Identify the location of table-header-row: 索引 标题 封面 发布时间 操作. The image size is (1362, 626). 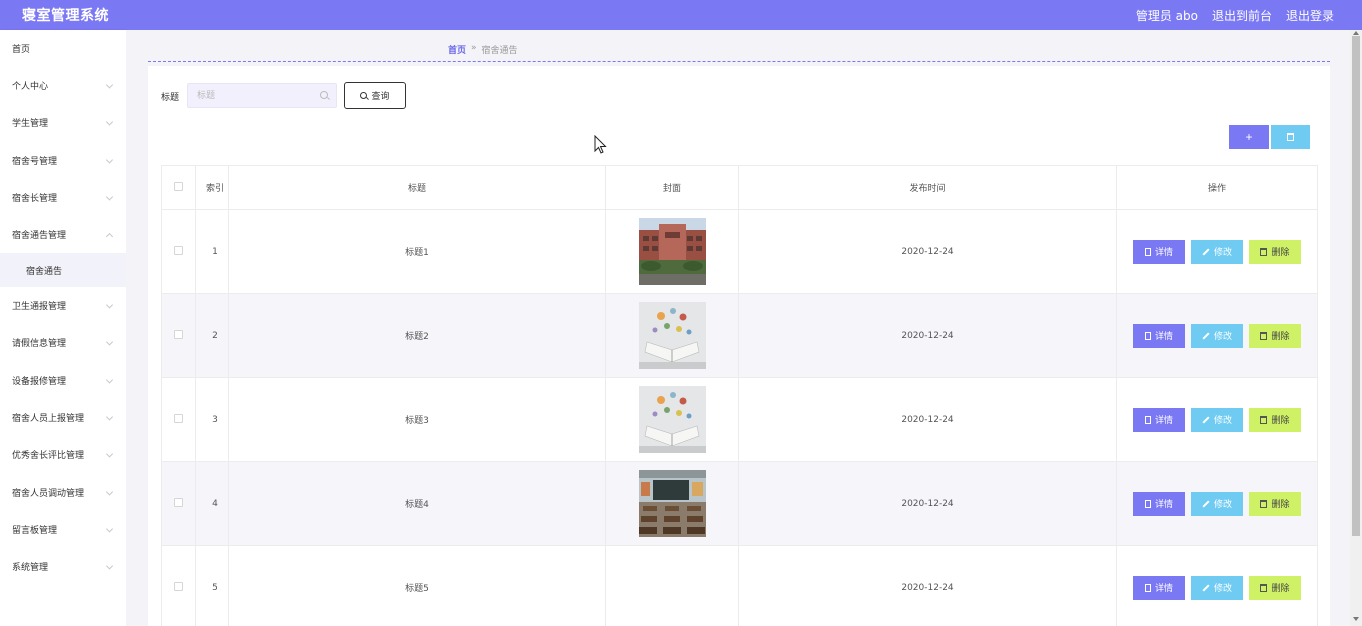
(739, 187).